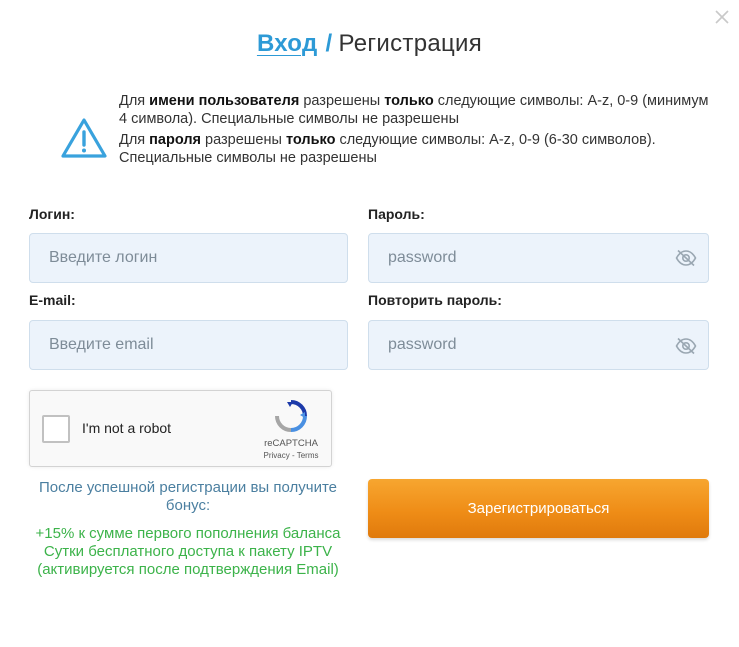 The image size is (739, 647). Describe the element at coordinates (52, 300) in the screenshot. I see `email-label: E-mail:` at that location.